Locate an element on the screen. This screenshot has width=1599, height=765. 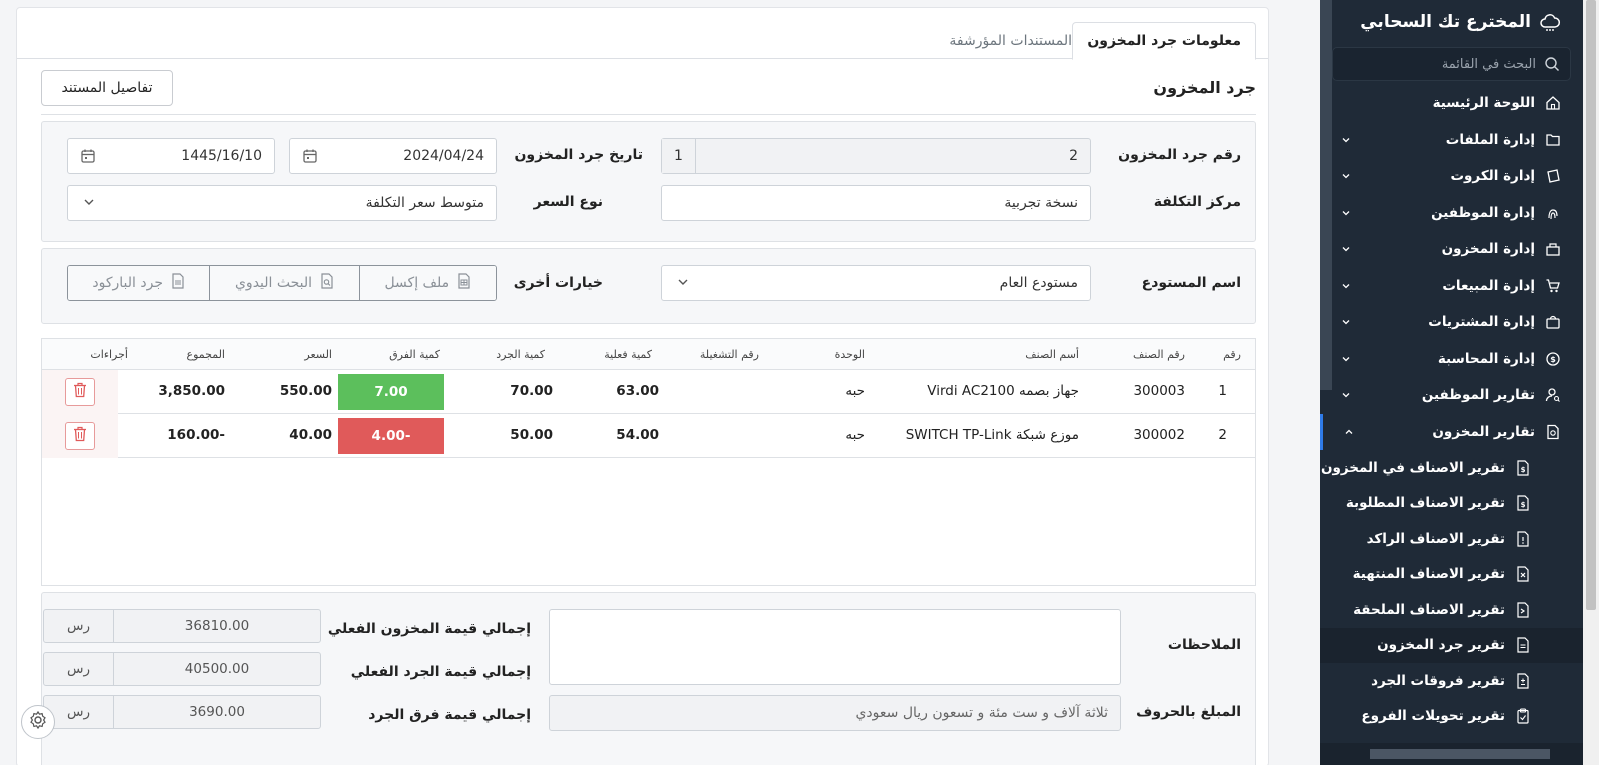
clipboard-icon is located at coordinates (1523, 716).